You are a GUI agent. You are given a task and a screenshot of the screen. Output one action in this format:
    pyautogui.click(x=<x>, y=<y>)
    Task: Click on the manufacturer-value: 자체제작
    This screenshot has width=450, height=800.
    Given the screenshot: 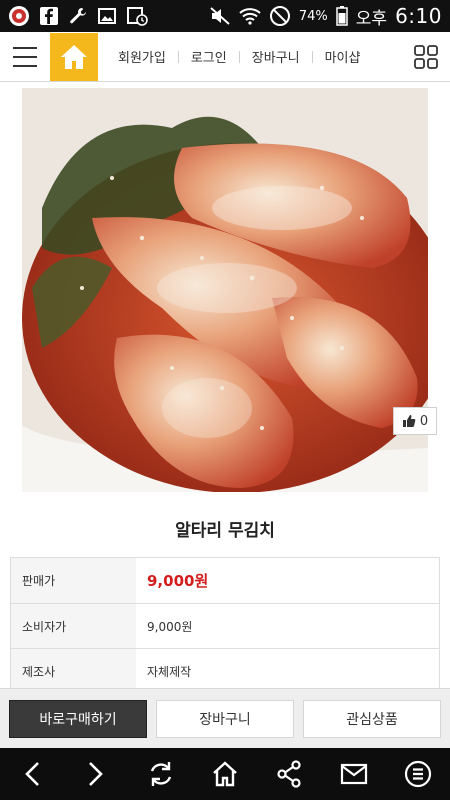 What is the action you would take?
    pyautogui.click(x=169, y=671)
    